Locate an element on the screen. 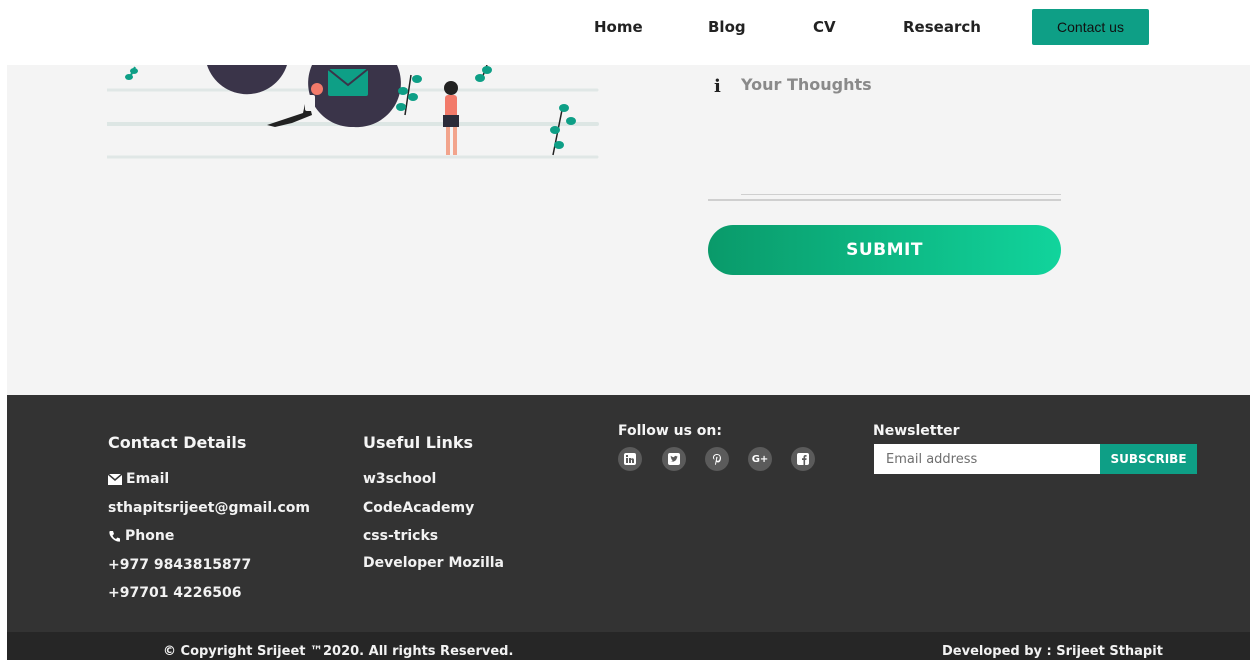  plant-top is located at coordinates (483, 73).